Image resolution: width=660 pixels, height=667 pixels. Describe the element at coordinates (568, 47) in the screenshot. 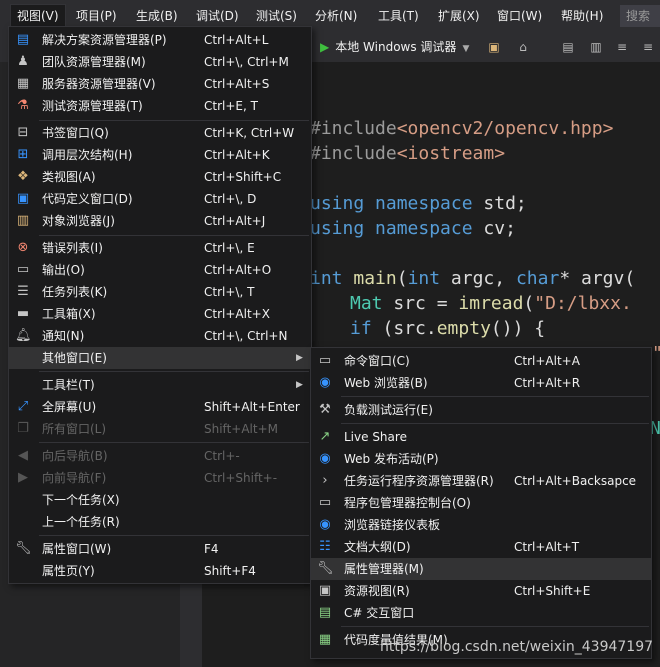

I see `tool-icon: ▤` at that location.